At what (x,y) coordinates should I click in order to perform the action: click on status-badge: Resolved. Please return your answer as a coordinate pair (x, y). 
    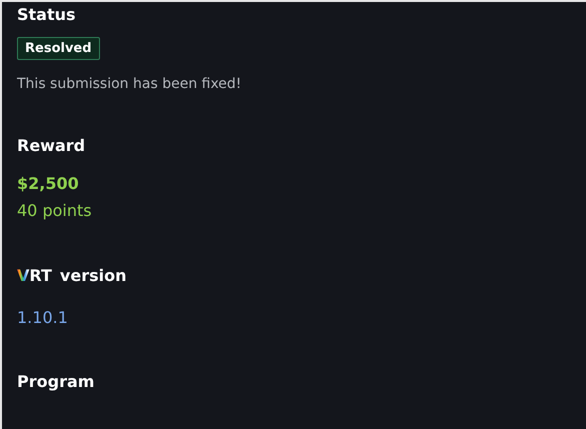
    Looking at the image, I should click on (58, 48).